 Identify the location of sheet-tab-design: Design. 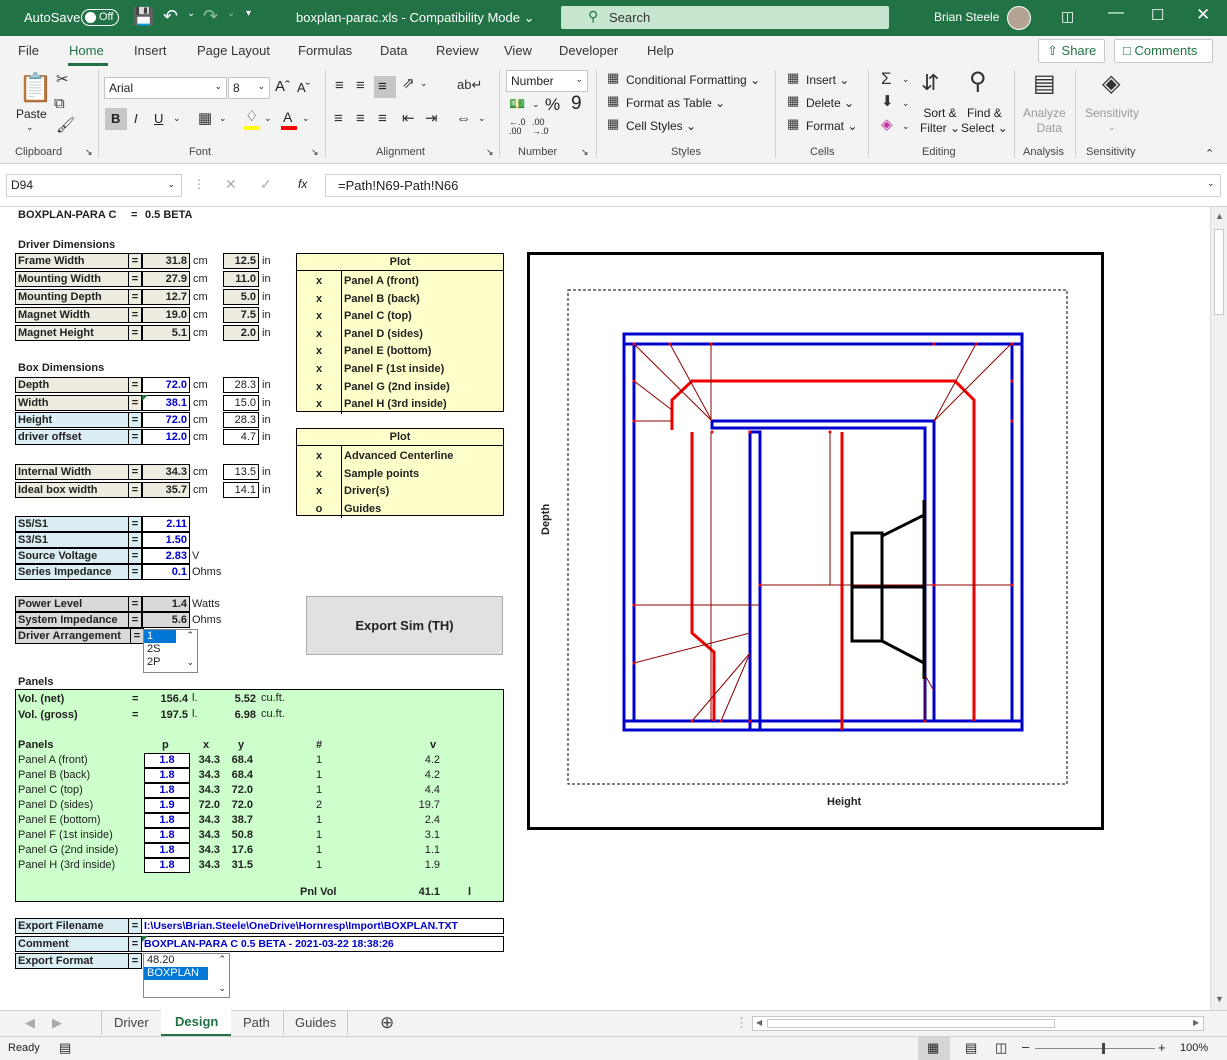
(196, 1023).